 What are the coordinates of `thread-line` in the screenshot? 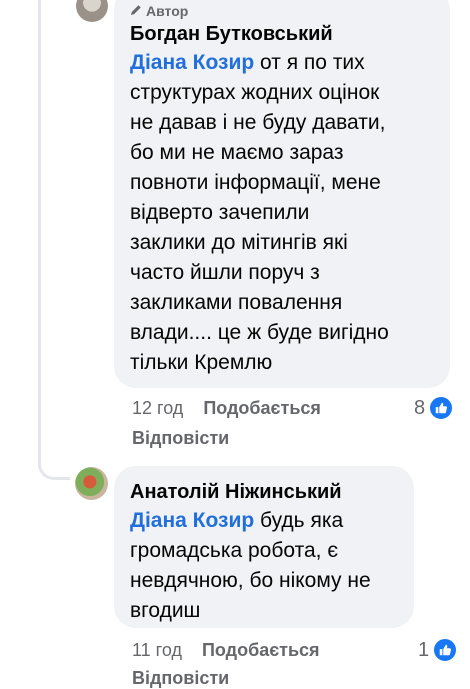 It's located at (39, 235).